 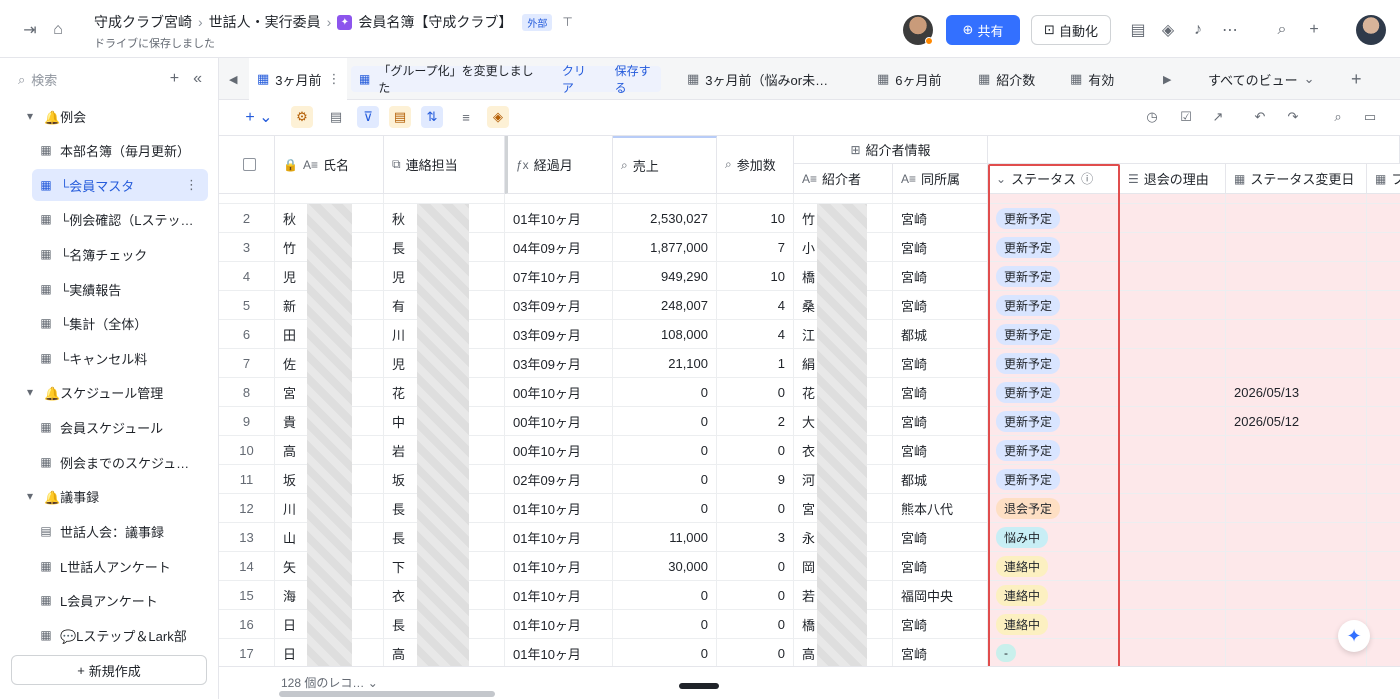 What do you see at coordinates (329, 165) in the screenshot?
I see `col-header-name: 🔒 A≡ 氏名` at bounding box center [329, 165].